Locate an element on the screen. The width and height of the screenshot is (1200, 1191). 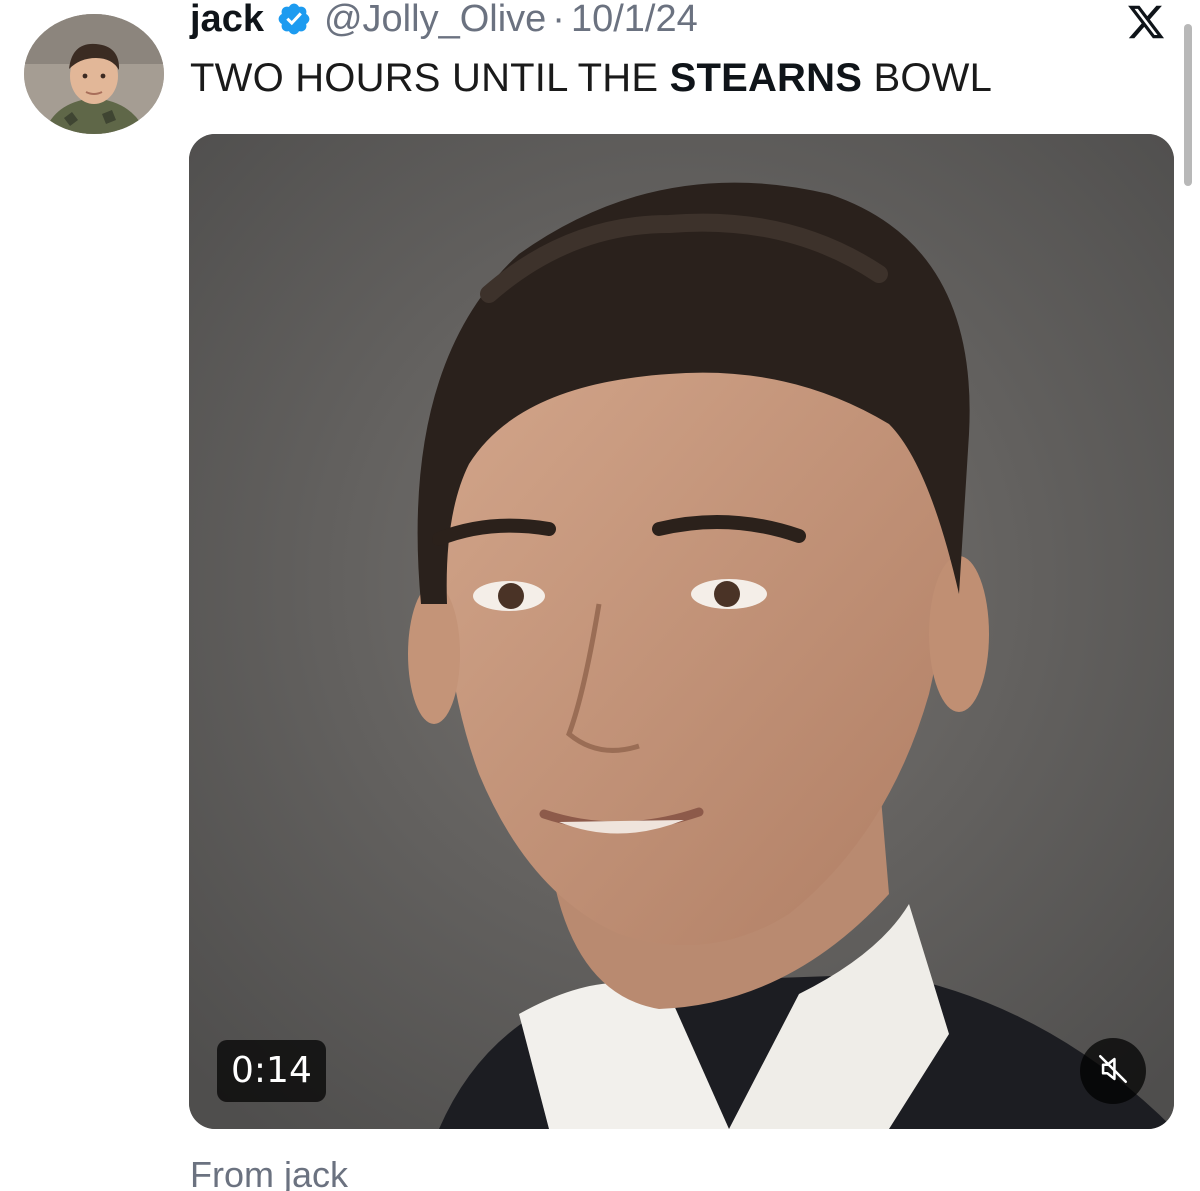
author-avatar is located at coordinates (94, 74).